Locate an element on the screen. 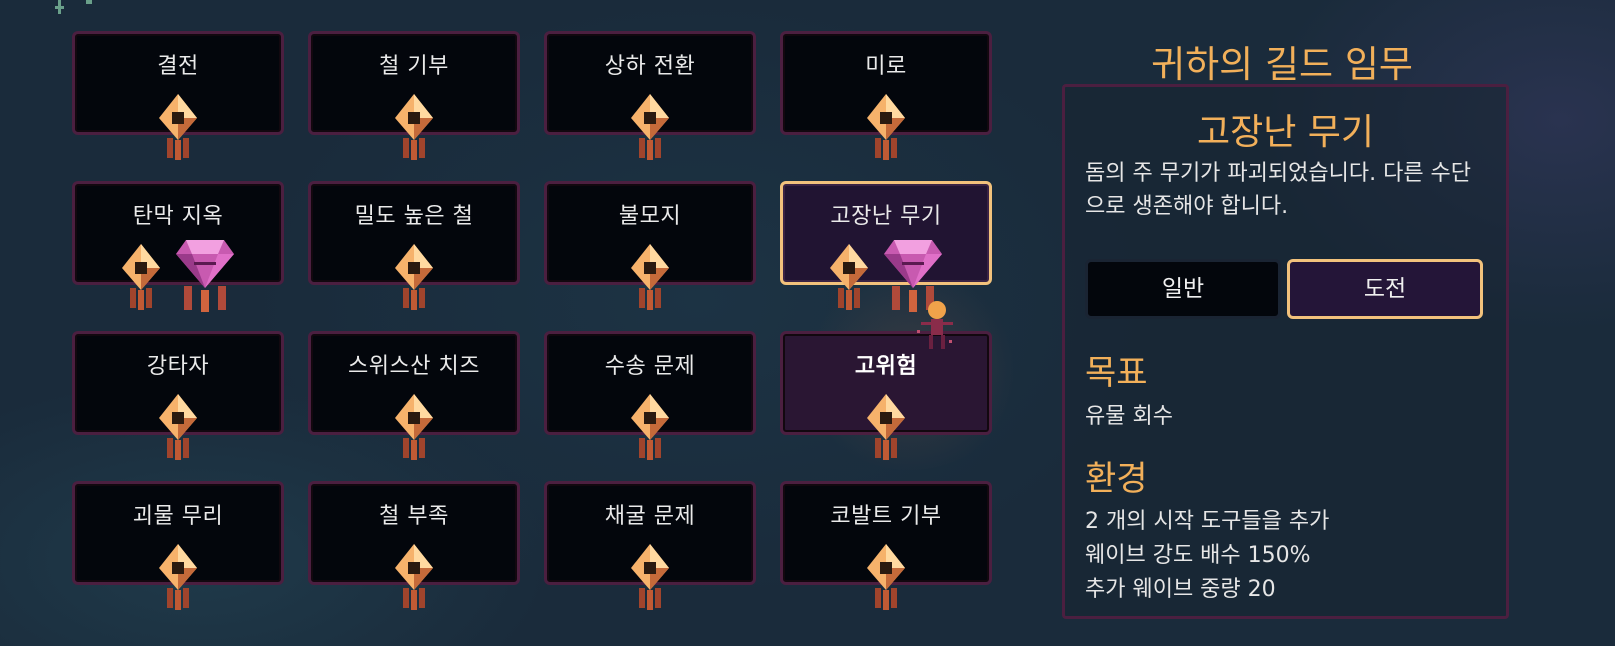 The height and width of the screenshot is (646, 1615). mission-tile: 고위험 is located at coordinates (886, 395).